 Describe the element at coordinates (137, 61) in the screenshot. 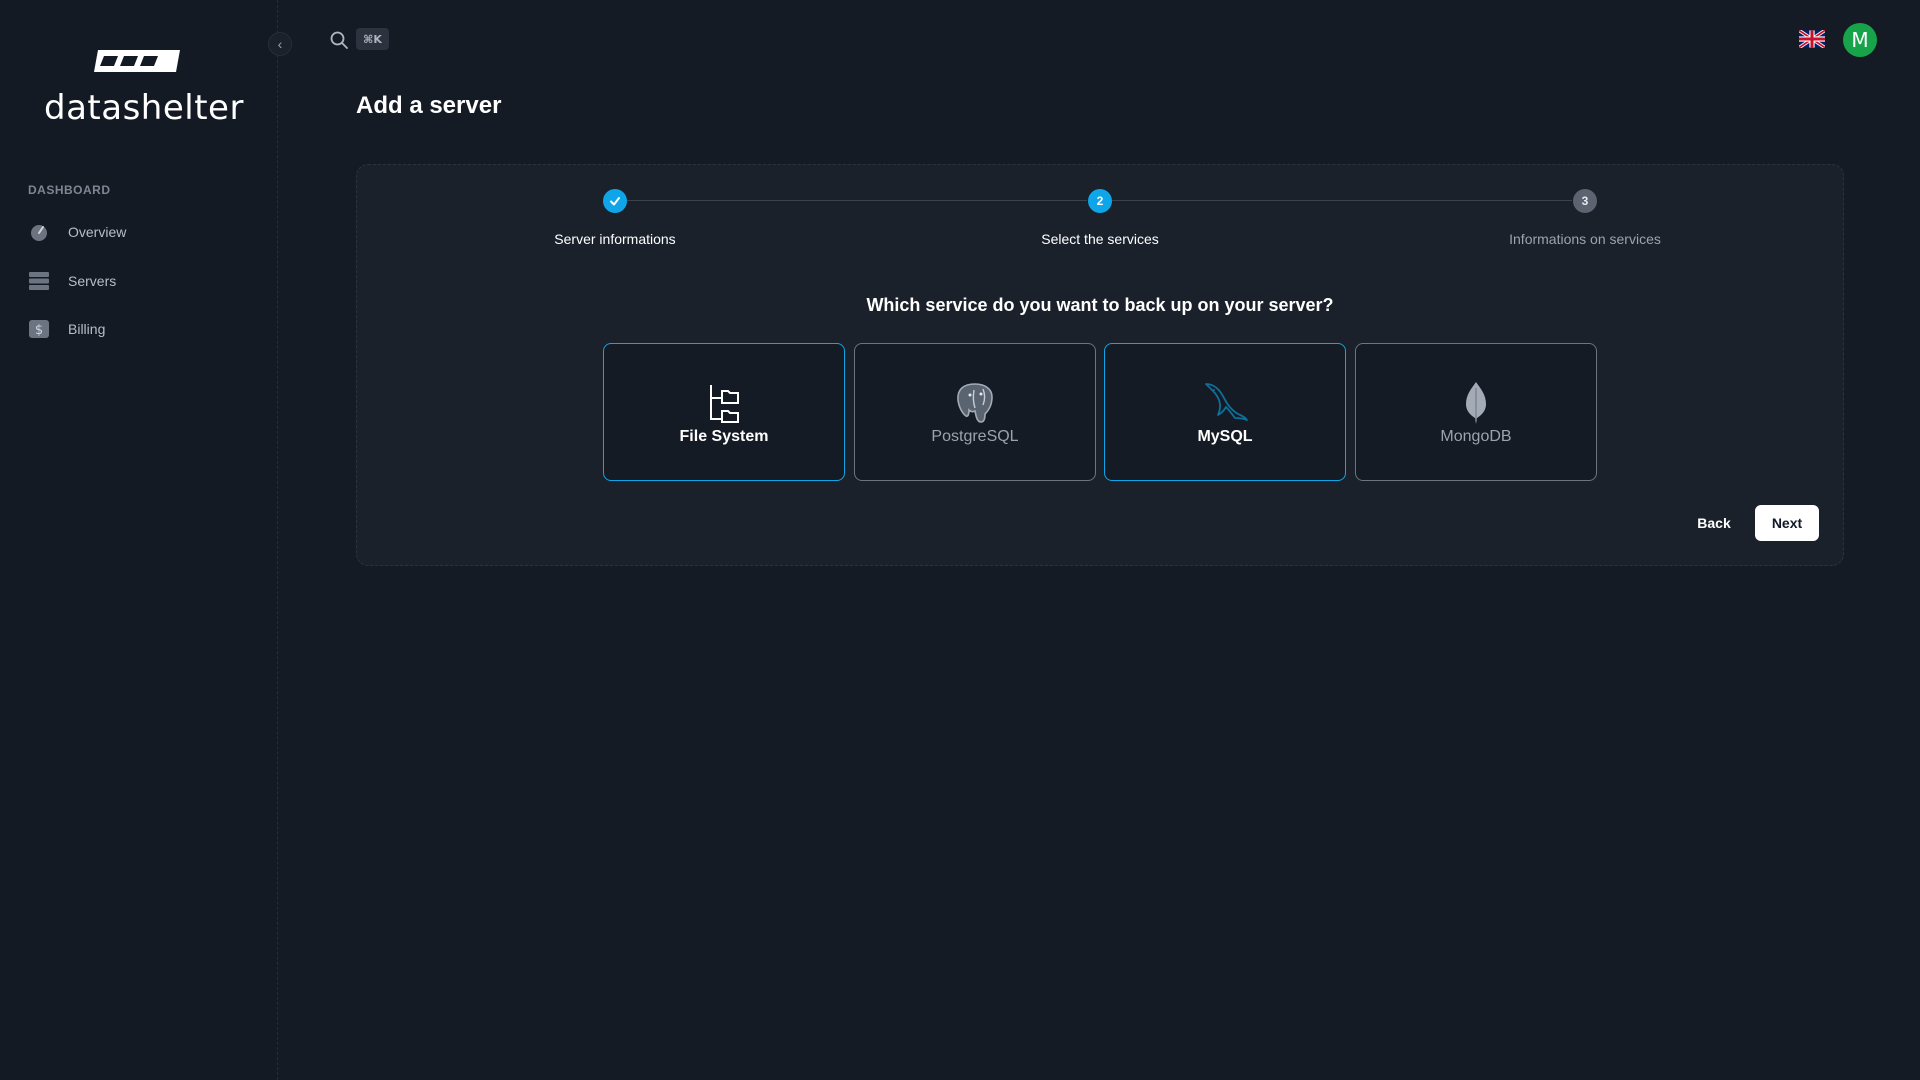

I see `logo-mark-icon` at that location.